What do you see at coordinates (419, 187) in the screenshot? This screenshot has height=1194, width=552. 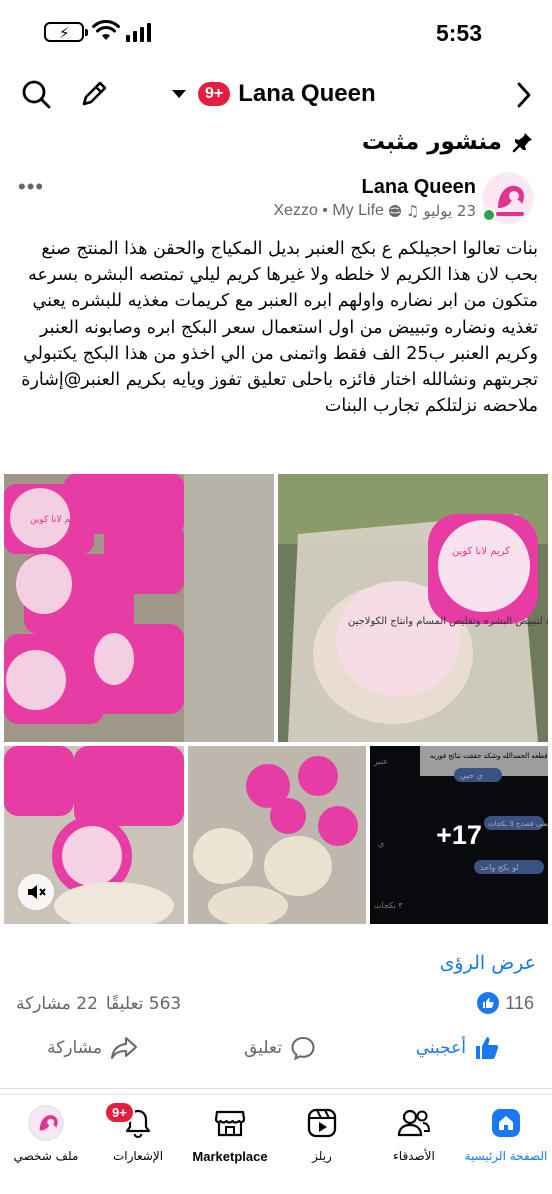 I see `post-author-name: Lana Queen` at bounding box center [419, 187].